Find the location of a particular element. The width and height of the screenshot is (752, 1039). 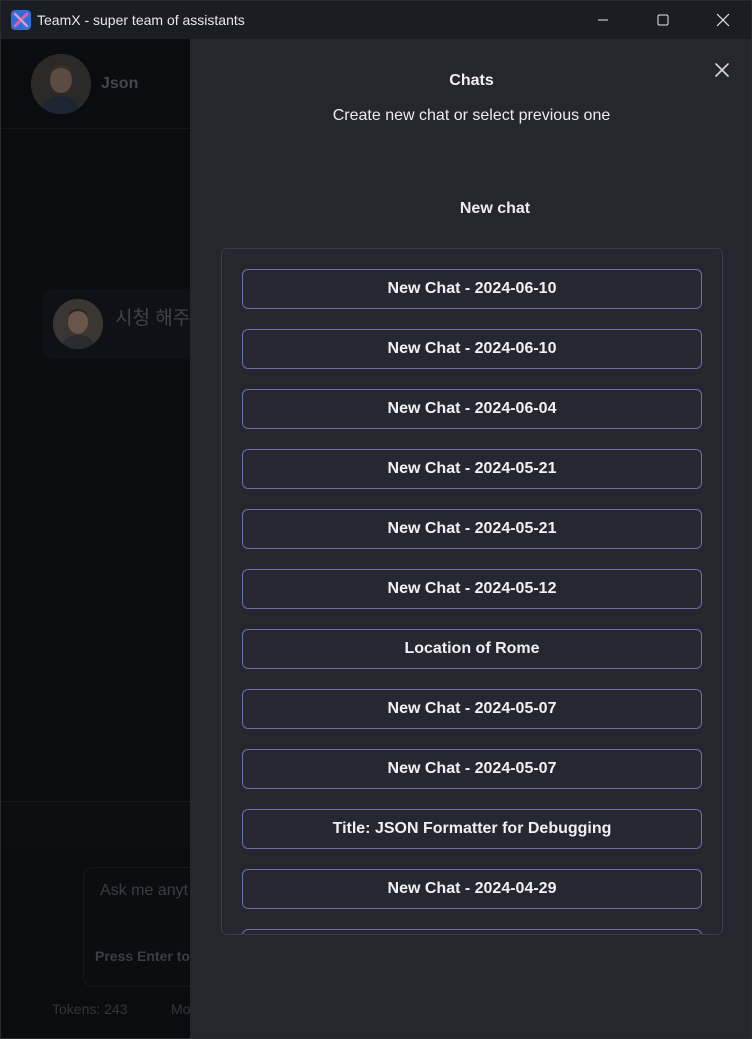

maximize-button is located at coordinates (663, 20).